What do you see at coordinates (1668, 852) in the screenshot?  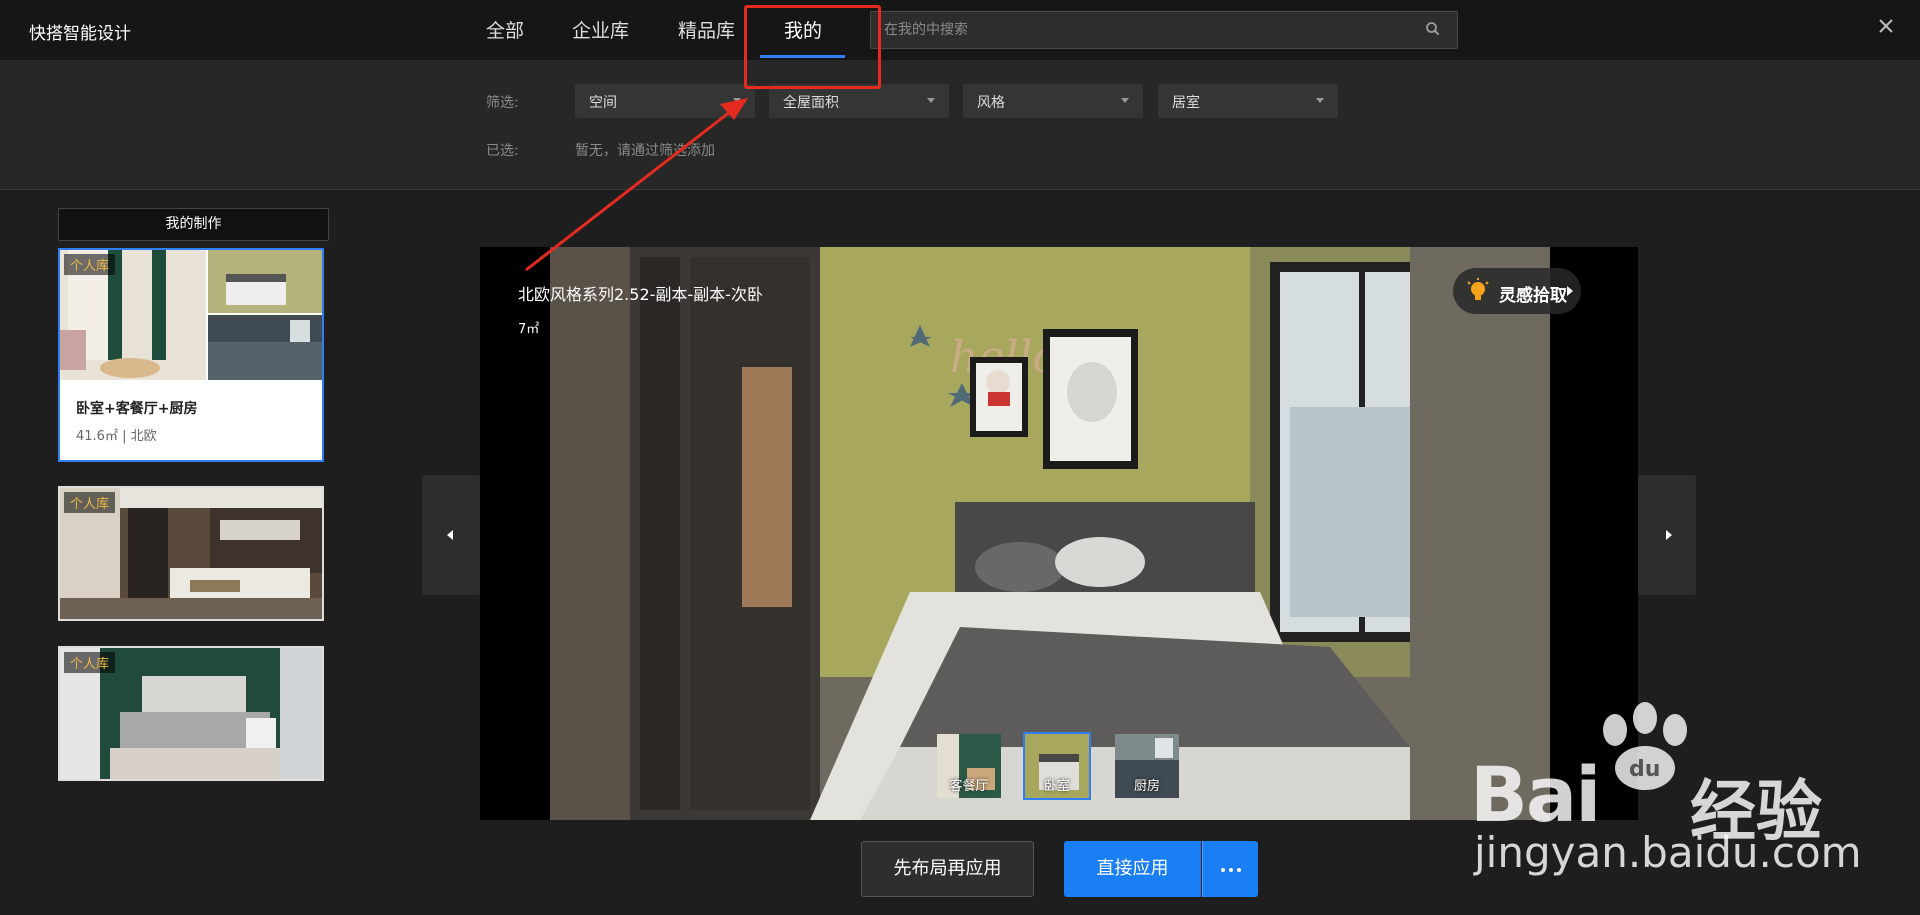 I see `watermark-url: jingyan.baidu.com` at bounding box center [1668, 852].